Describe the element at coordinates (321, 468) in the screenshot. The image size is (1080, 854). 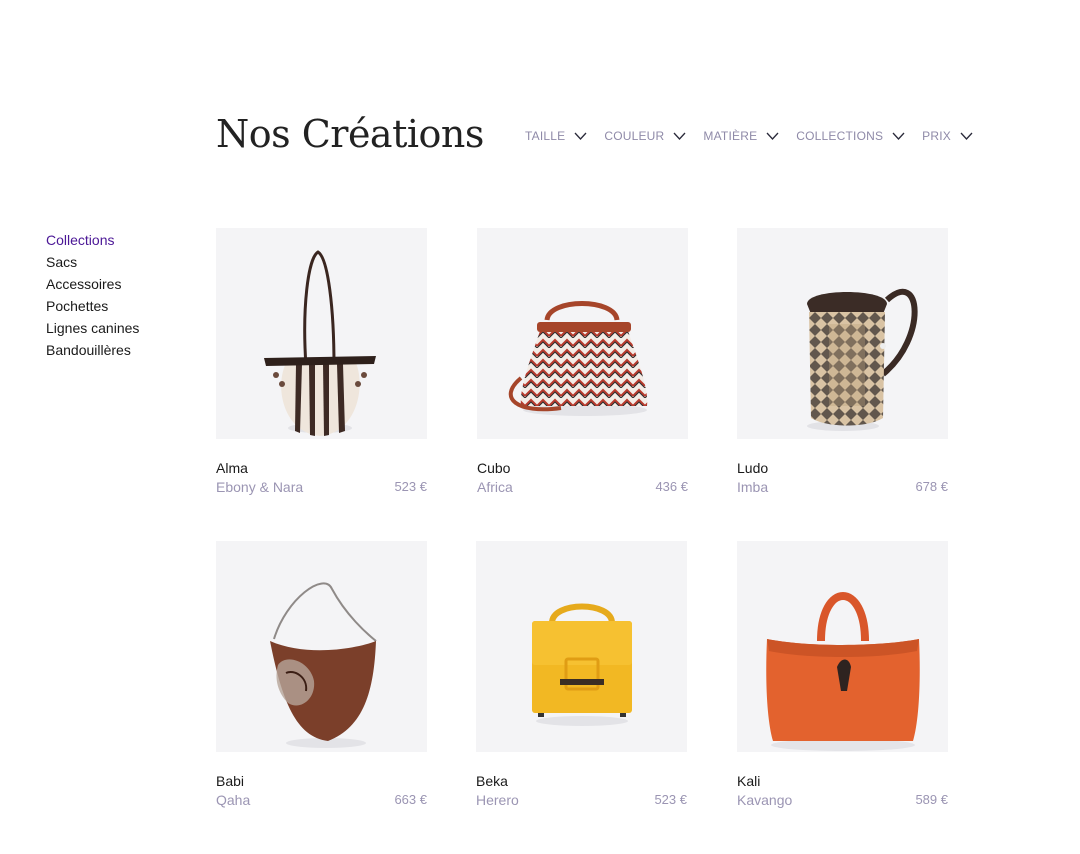
I see `product-name: Alma` at that location.